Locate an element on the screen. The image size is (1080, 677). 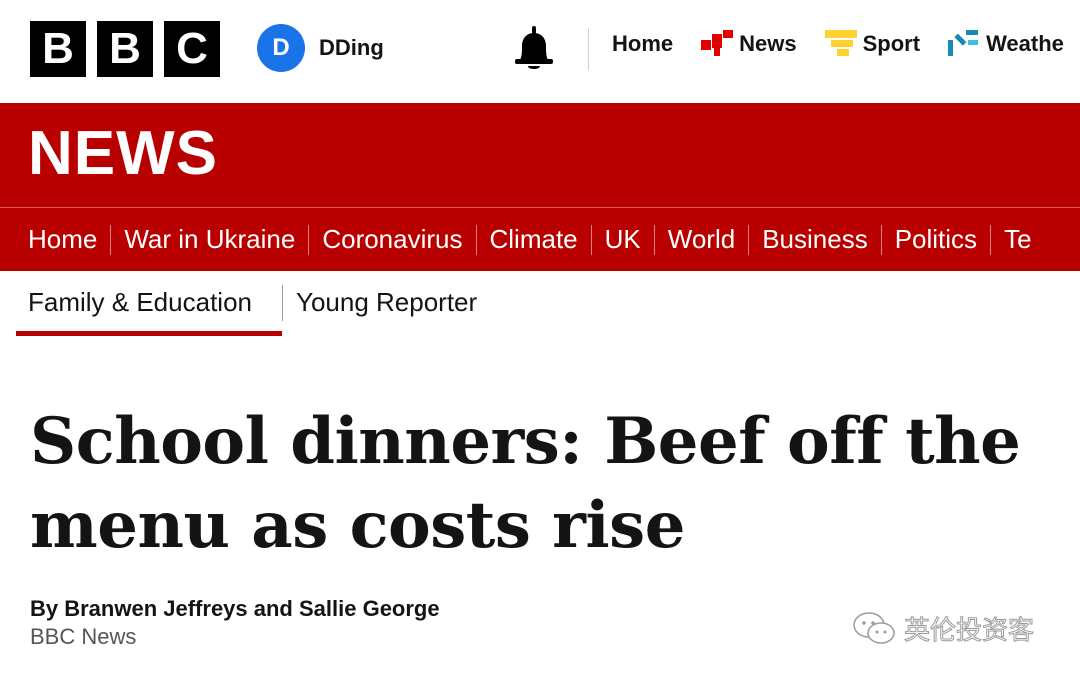
section-item-tech: Te is located at coordinates (1017, 239).